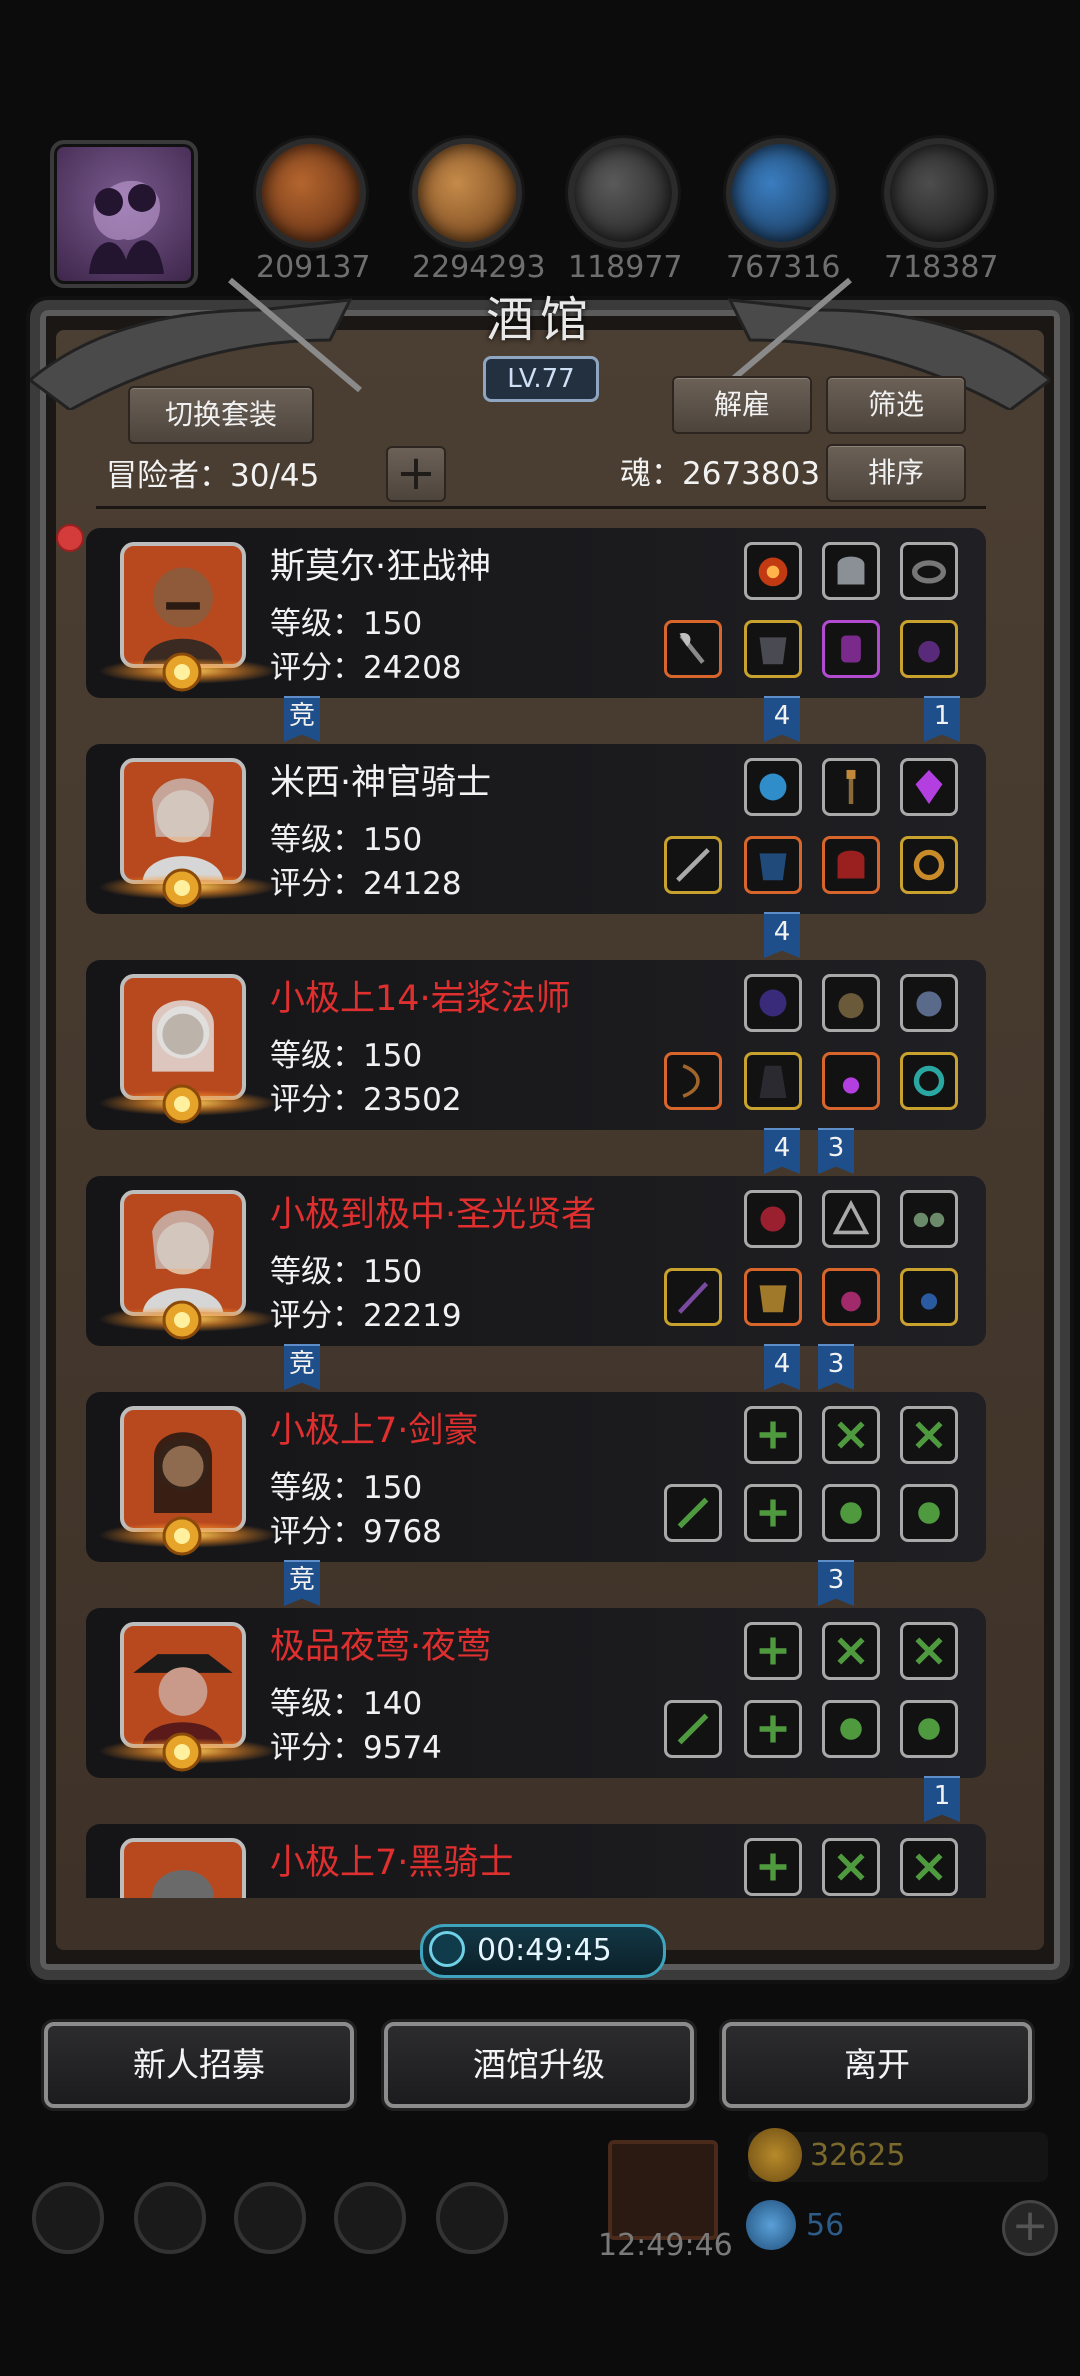  What do you see at coordinates (896, 473) in the screenshot?
I see `sort-button: 排序` at bounding box center [896, 473].